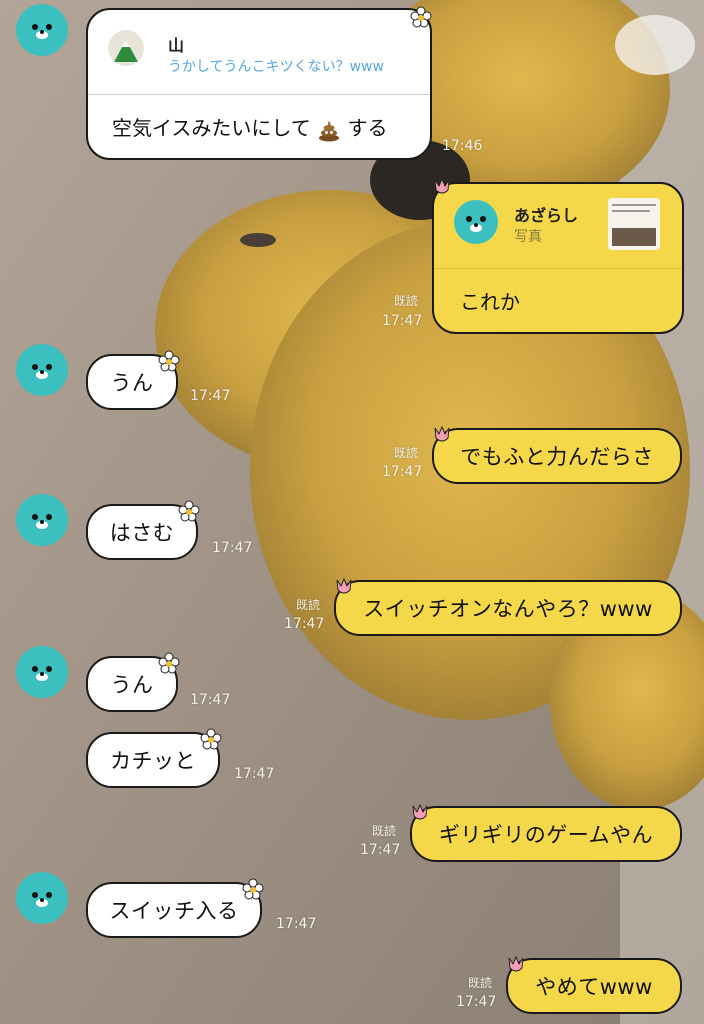 The width and height of the screenshot is (704, 1024). Describe the element at coordinates (528, 237) in the screenshot. I see `quoted-message-type: 写真` at that location.